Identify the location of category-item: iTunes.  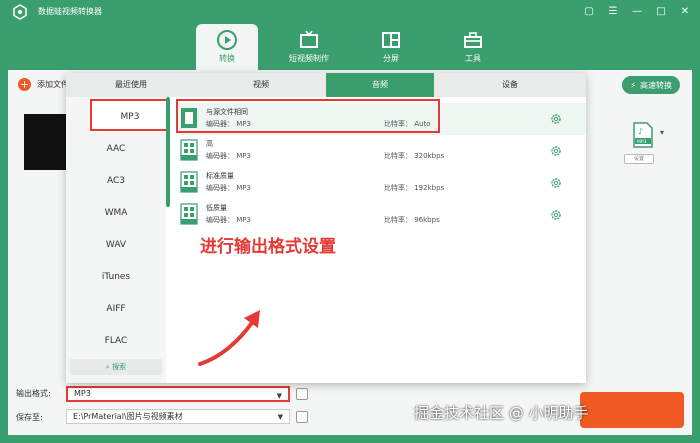
(116, 277).